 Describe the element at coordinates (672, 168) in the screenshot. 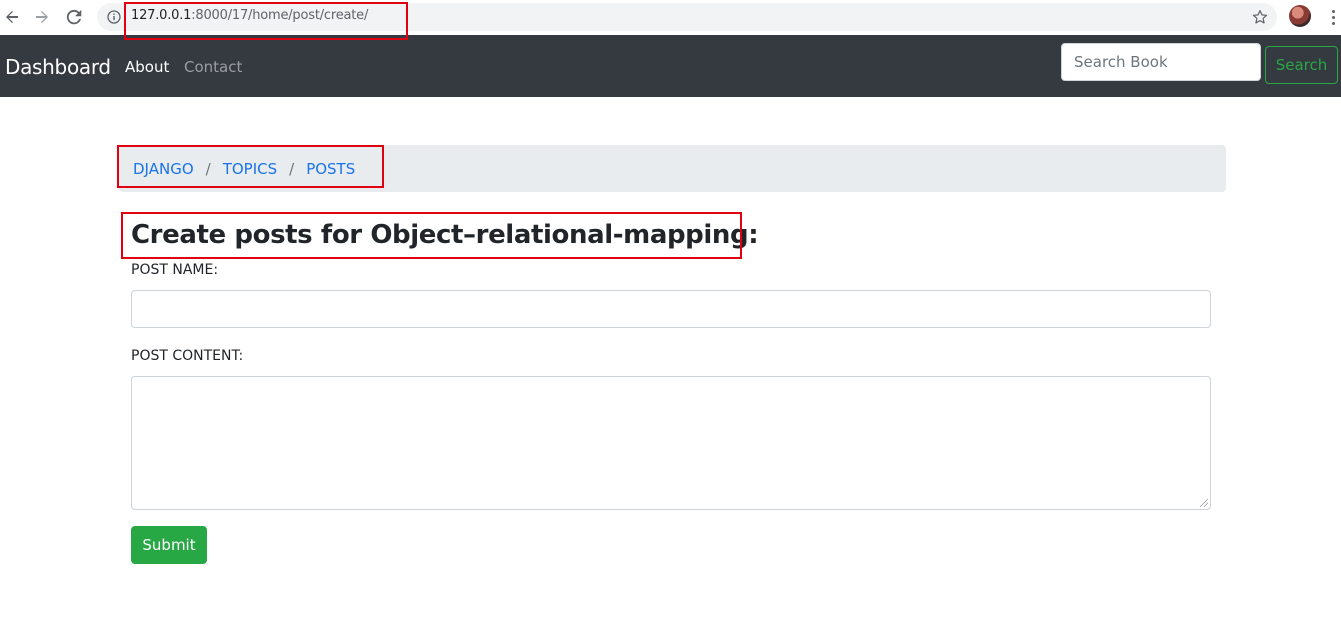

I see `breadcrumb: DJANGO / TOPICS / POSTS` at that location.